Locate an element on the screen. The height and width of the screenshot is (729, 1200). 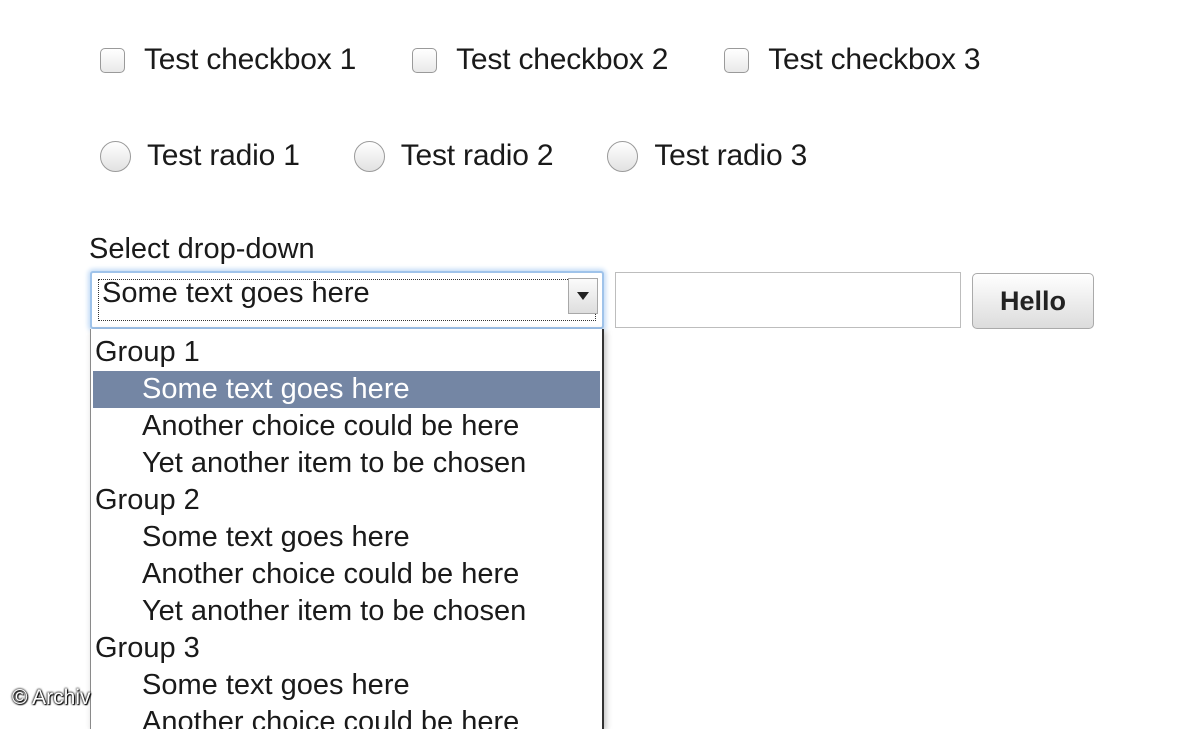
checkbox-option-2: Test checkbox 2 is located at coordinates (540, 60).